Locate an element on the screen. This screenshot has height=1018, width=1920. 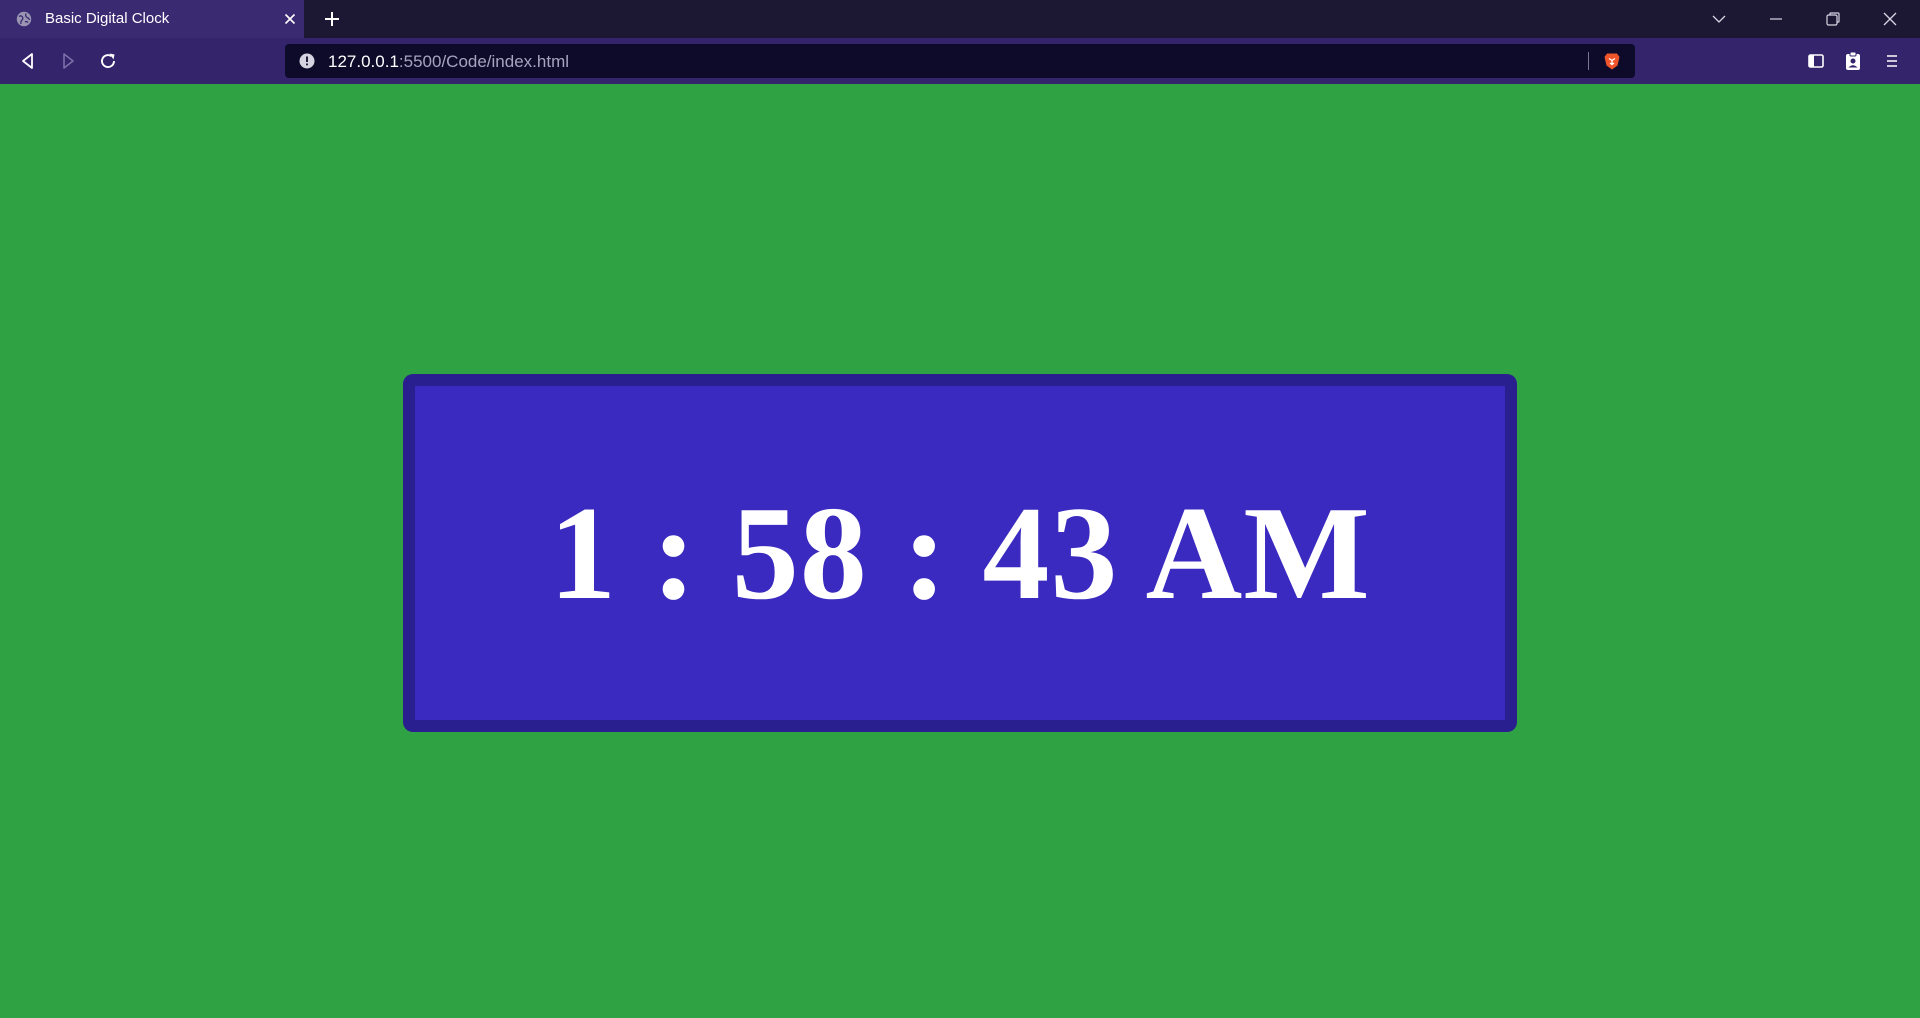
globe-icon is located at coordinates (24, 19).